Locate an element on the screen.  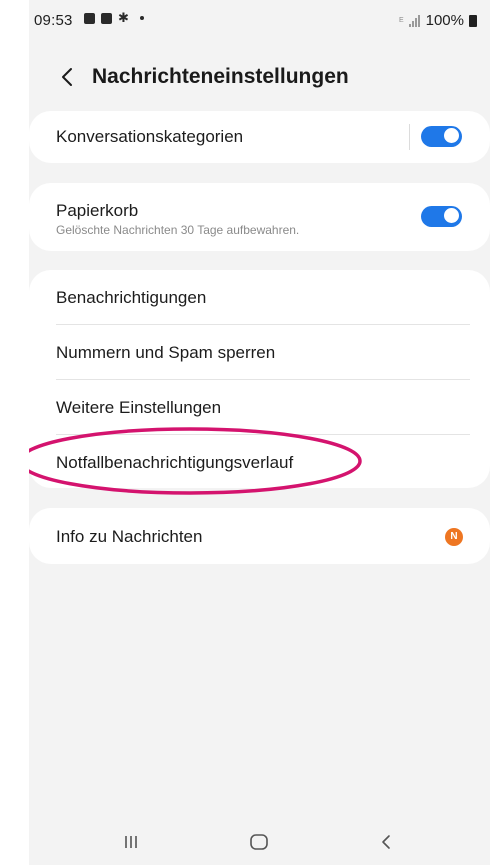
gallery-icon is located at coordinates (89, 18).